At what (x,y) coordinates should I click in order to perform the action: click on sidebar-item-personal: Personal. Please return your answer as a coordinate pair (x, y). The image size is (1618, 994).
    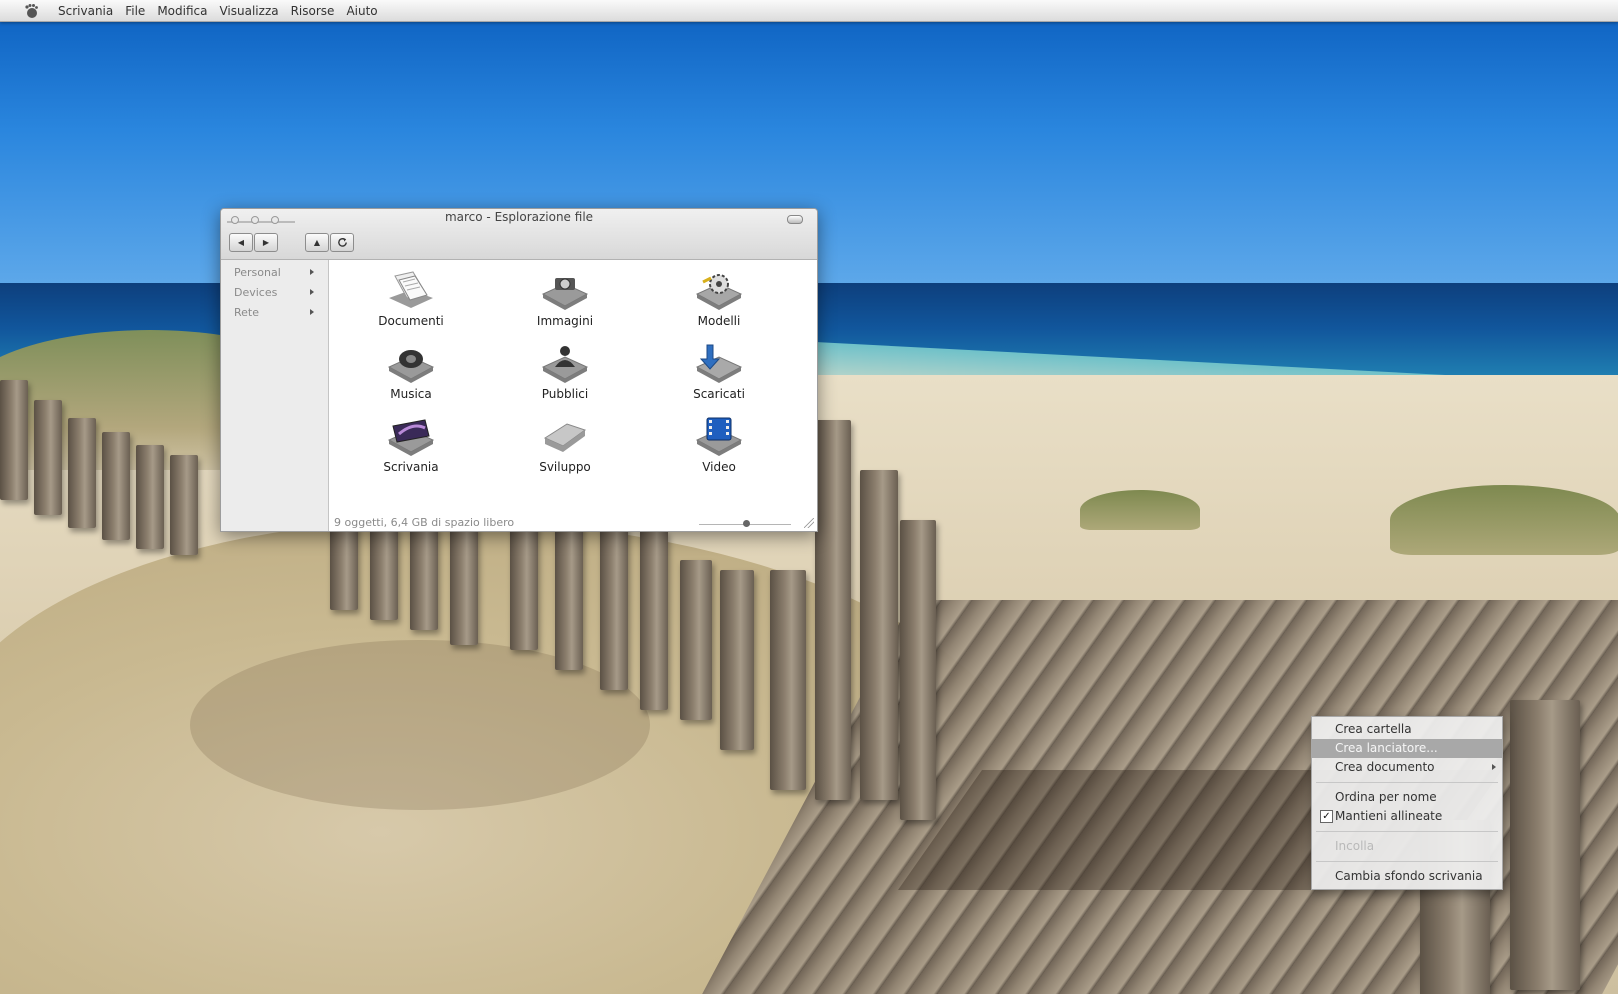
    Looking at the image, I should click on (274, 272).